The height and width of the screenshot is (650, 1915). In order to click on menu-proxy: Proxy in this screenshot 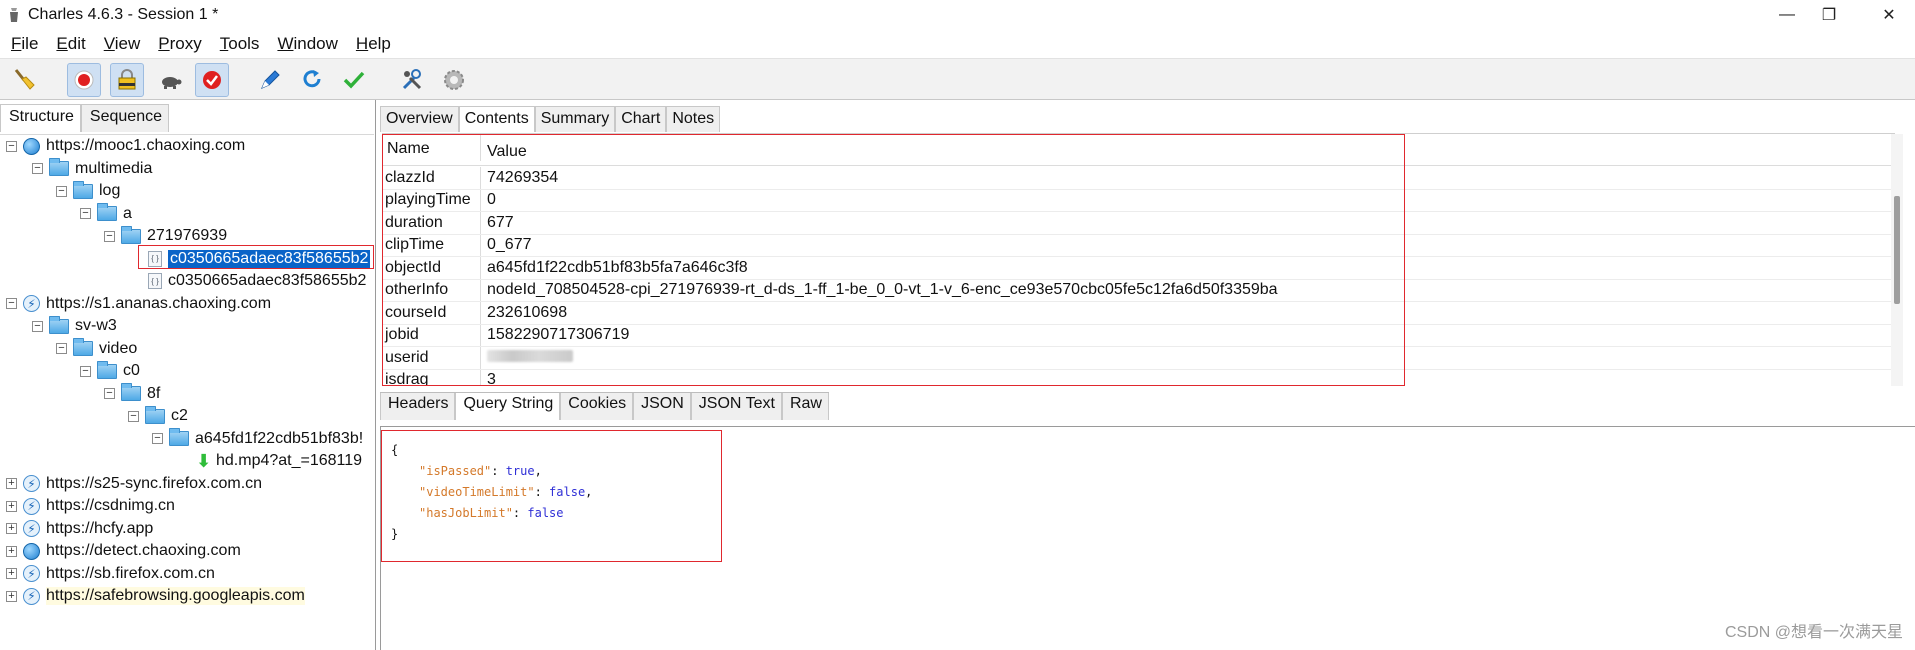, I will do `click(179, 44)`.